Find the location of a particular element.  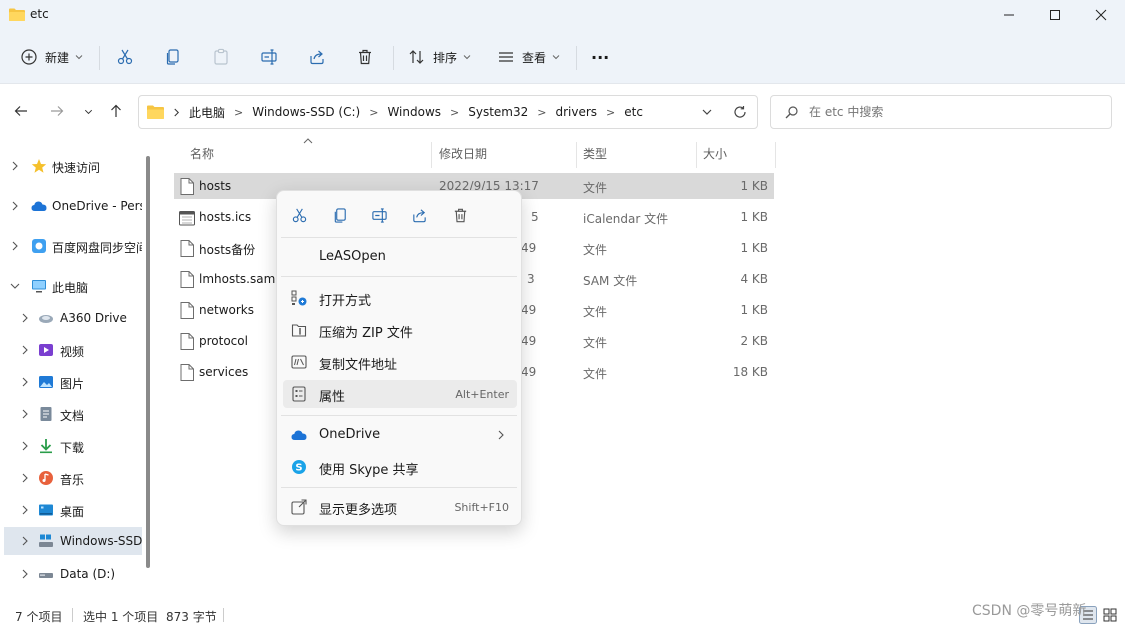

column-header-date: 修改日期 is located at coordinates (504, 153).